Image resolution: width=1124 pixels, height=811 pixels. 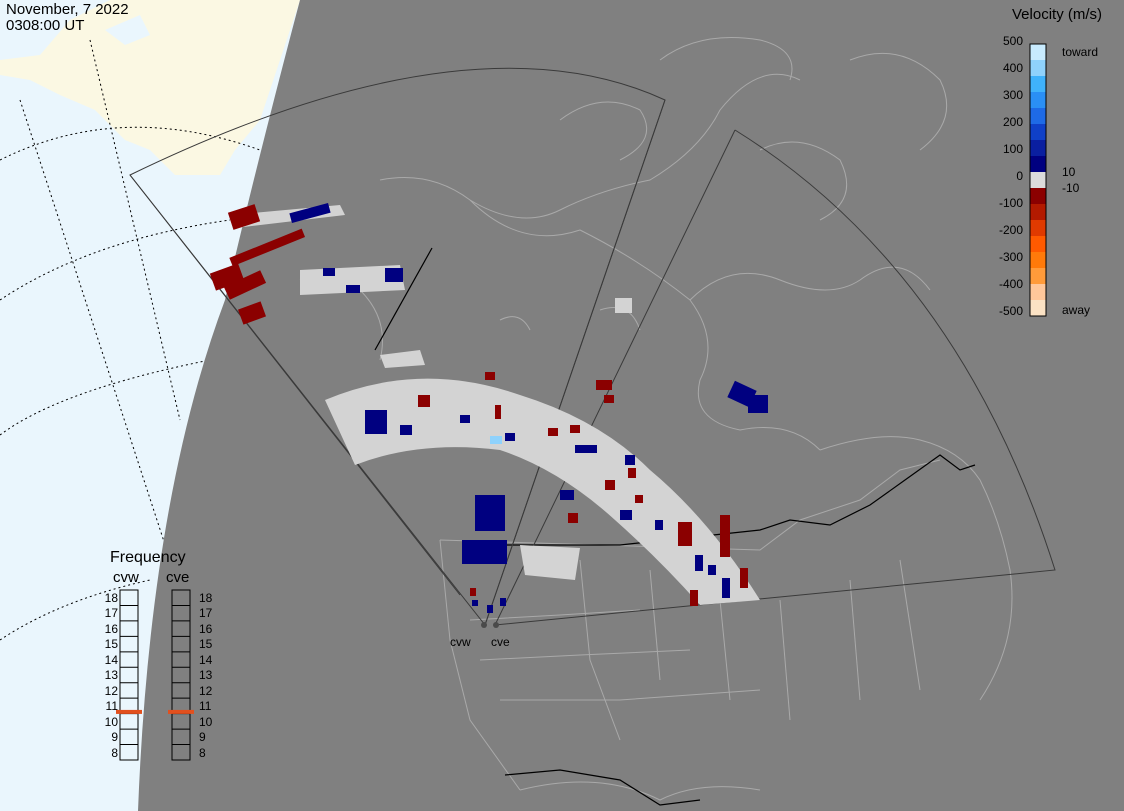 I want to click on legend-tick-label: -400, so click(x=1010, y=284).